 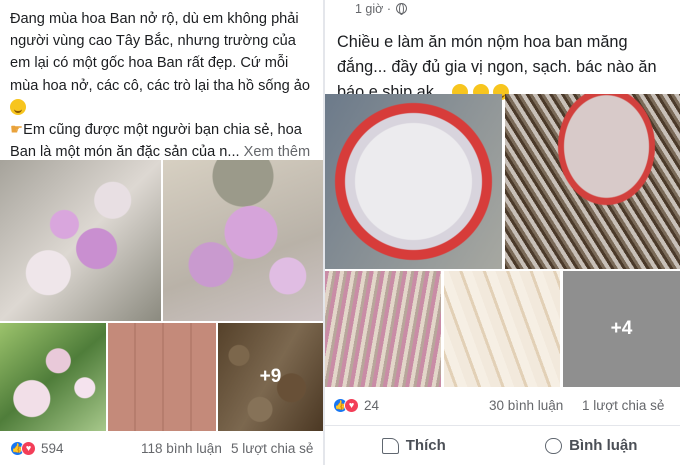 I want to click on reactions-summary: 👍 ♥ 24, so click(x=356, y=405).